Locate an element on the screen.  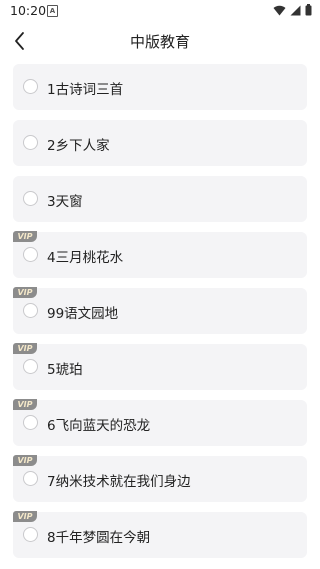
lesson-item: VIP 4三月桃花水 is located at coordinates (160, 254).